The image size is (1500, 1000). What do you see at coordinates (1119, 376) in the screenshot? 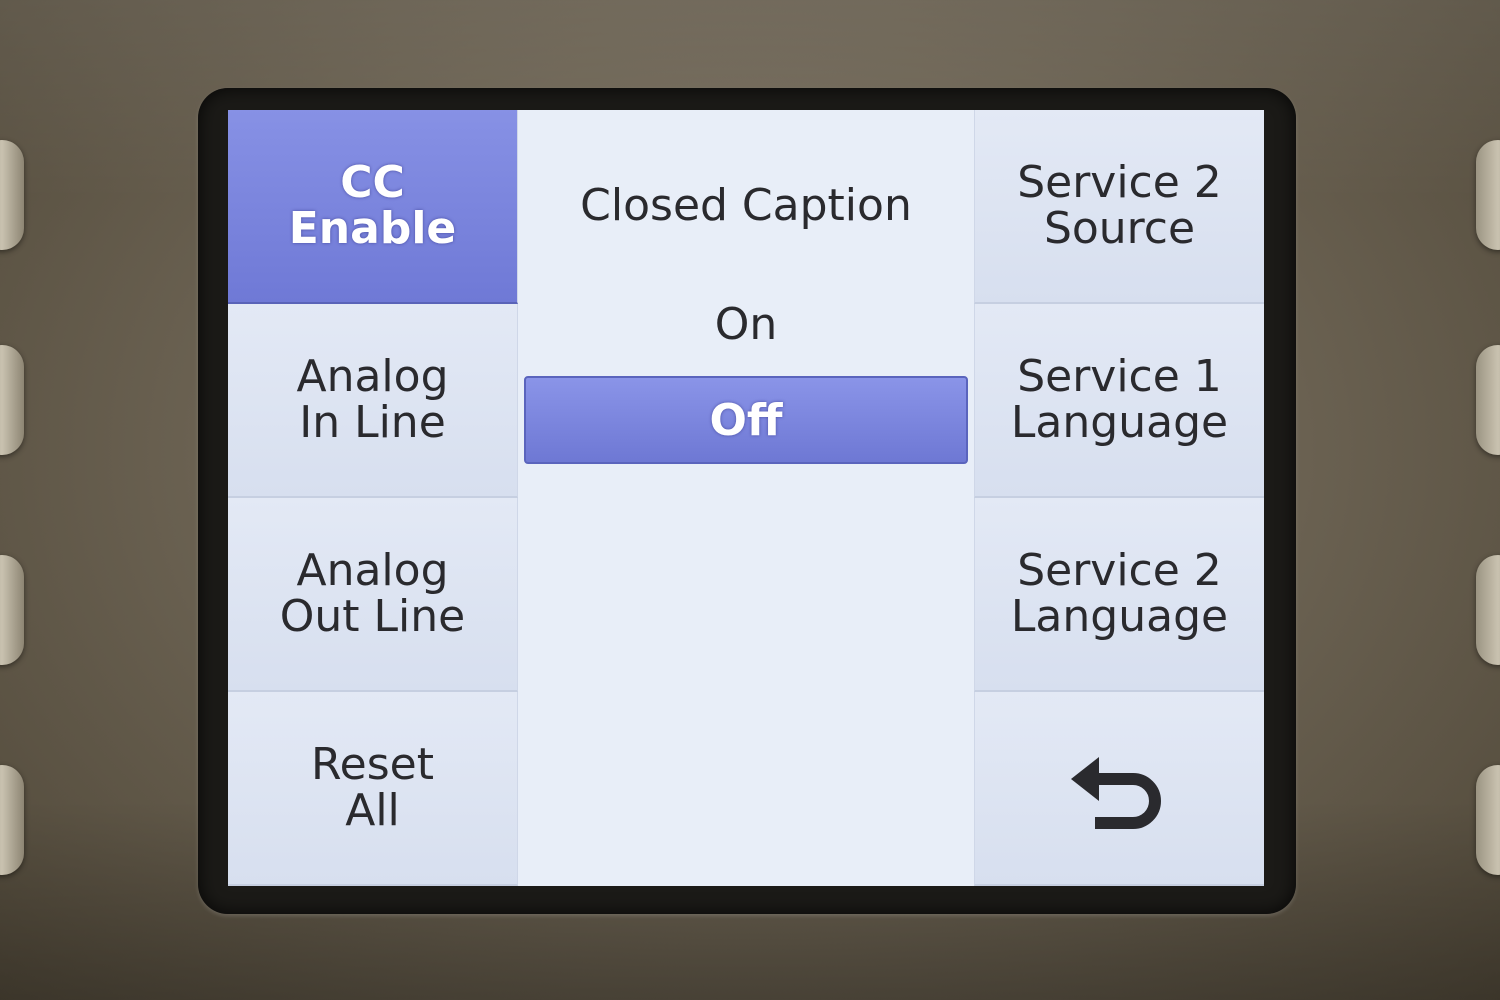
I see `menu-label-line: Service 1` at bounding box center [1119, 376].